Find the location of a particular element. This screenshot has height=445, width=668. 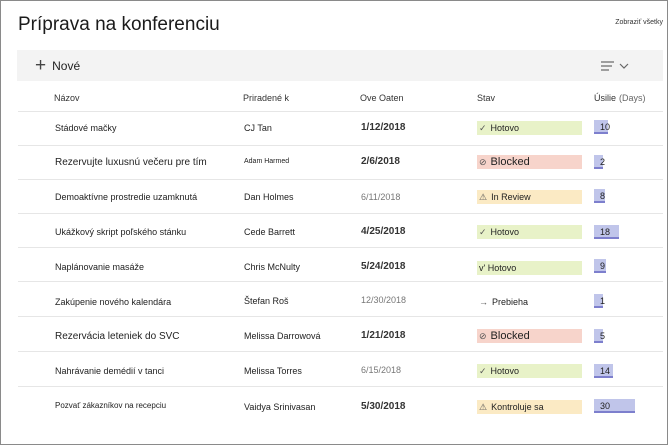

due-date: 4/25/2018 is located at coordinates (383, 231).